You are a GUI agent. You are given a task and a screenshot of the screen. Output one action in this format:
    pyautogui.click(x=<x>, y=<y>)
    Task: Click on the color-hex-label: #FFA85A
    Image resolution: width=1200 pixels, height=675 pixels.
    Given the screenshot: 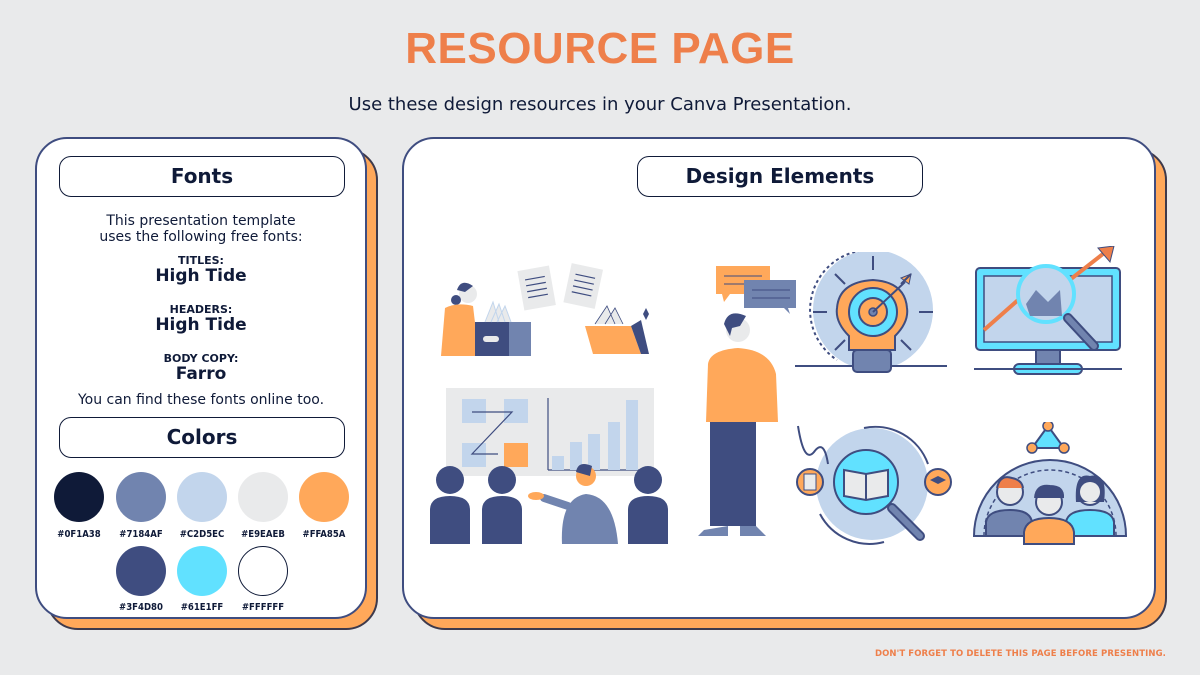 What is the action you would take?
    pyautogui.click(x=324, y=534)
    